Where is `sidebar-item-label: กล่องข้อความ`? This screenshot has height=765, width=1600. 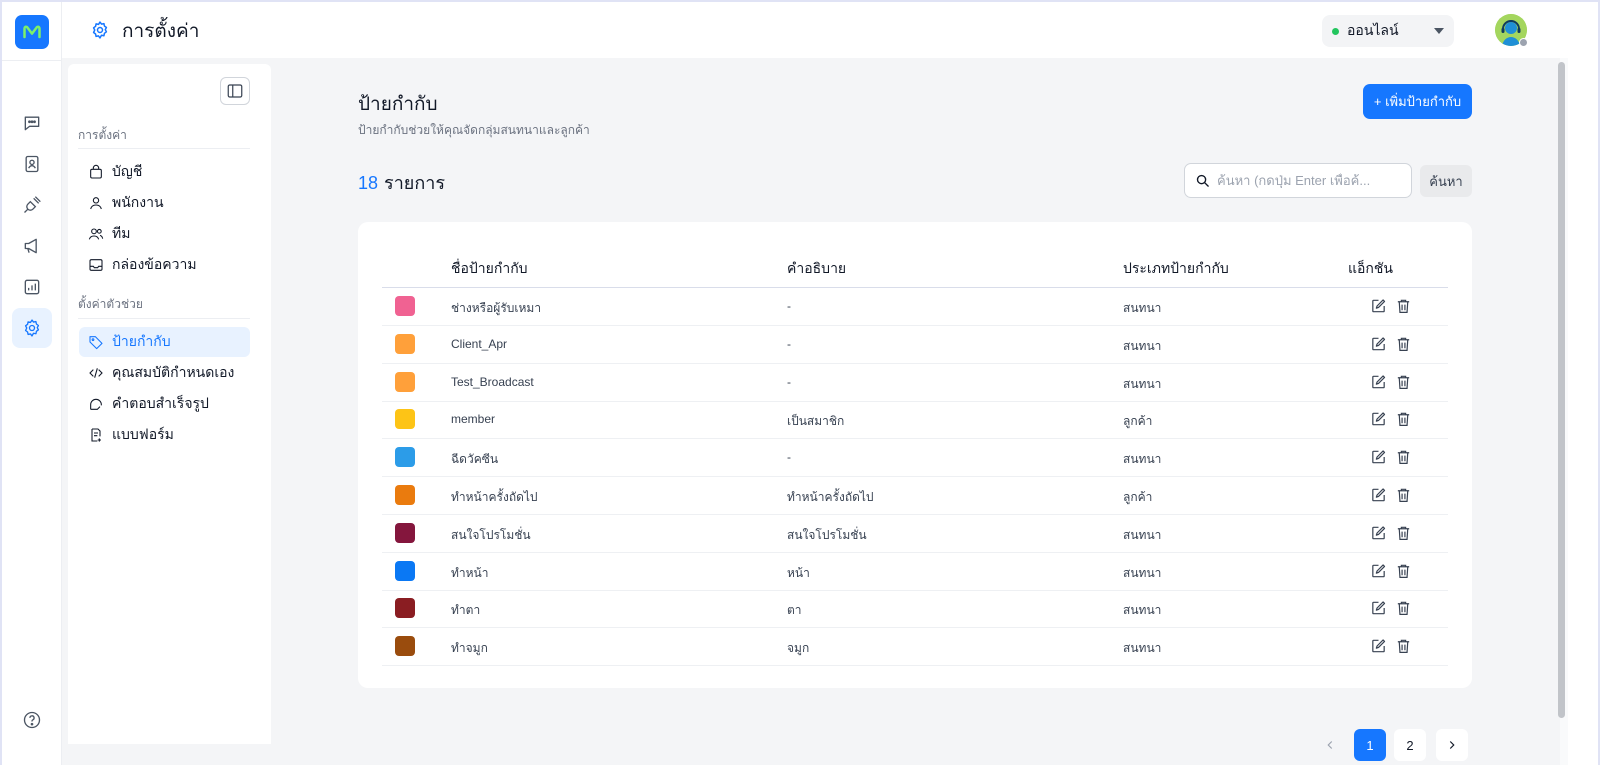 sidebar-item-label: กล่องข้อความ is located at coordinates (154, 264).